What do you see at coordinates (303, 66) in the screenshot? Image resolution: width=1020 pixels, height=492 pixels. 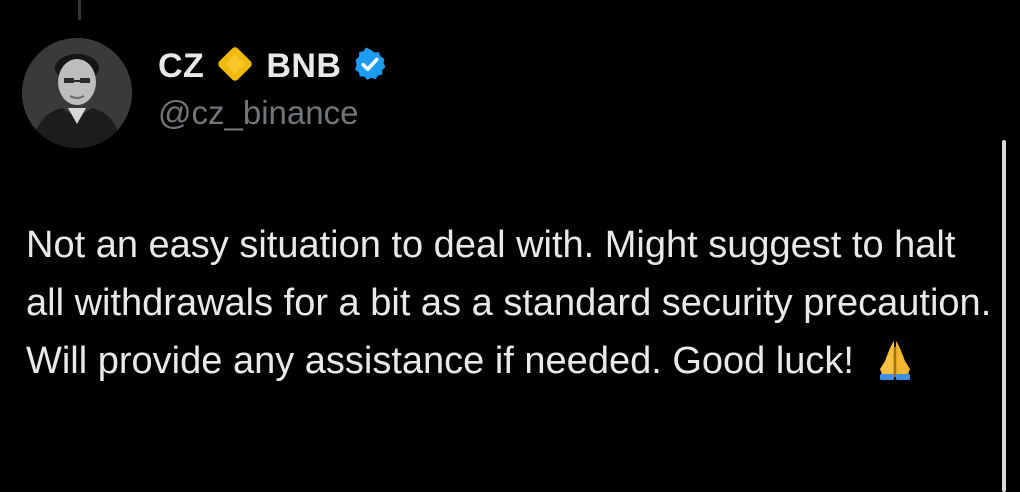 I see `display-name-suffix: BNB` at bounding box center [303, 66].